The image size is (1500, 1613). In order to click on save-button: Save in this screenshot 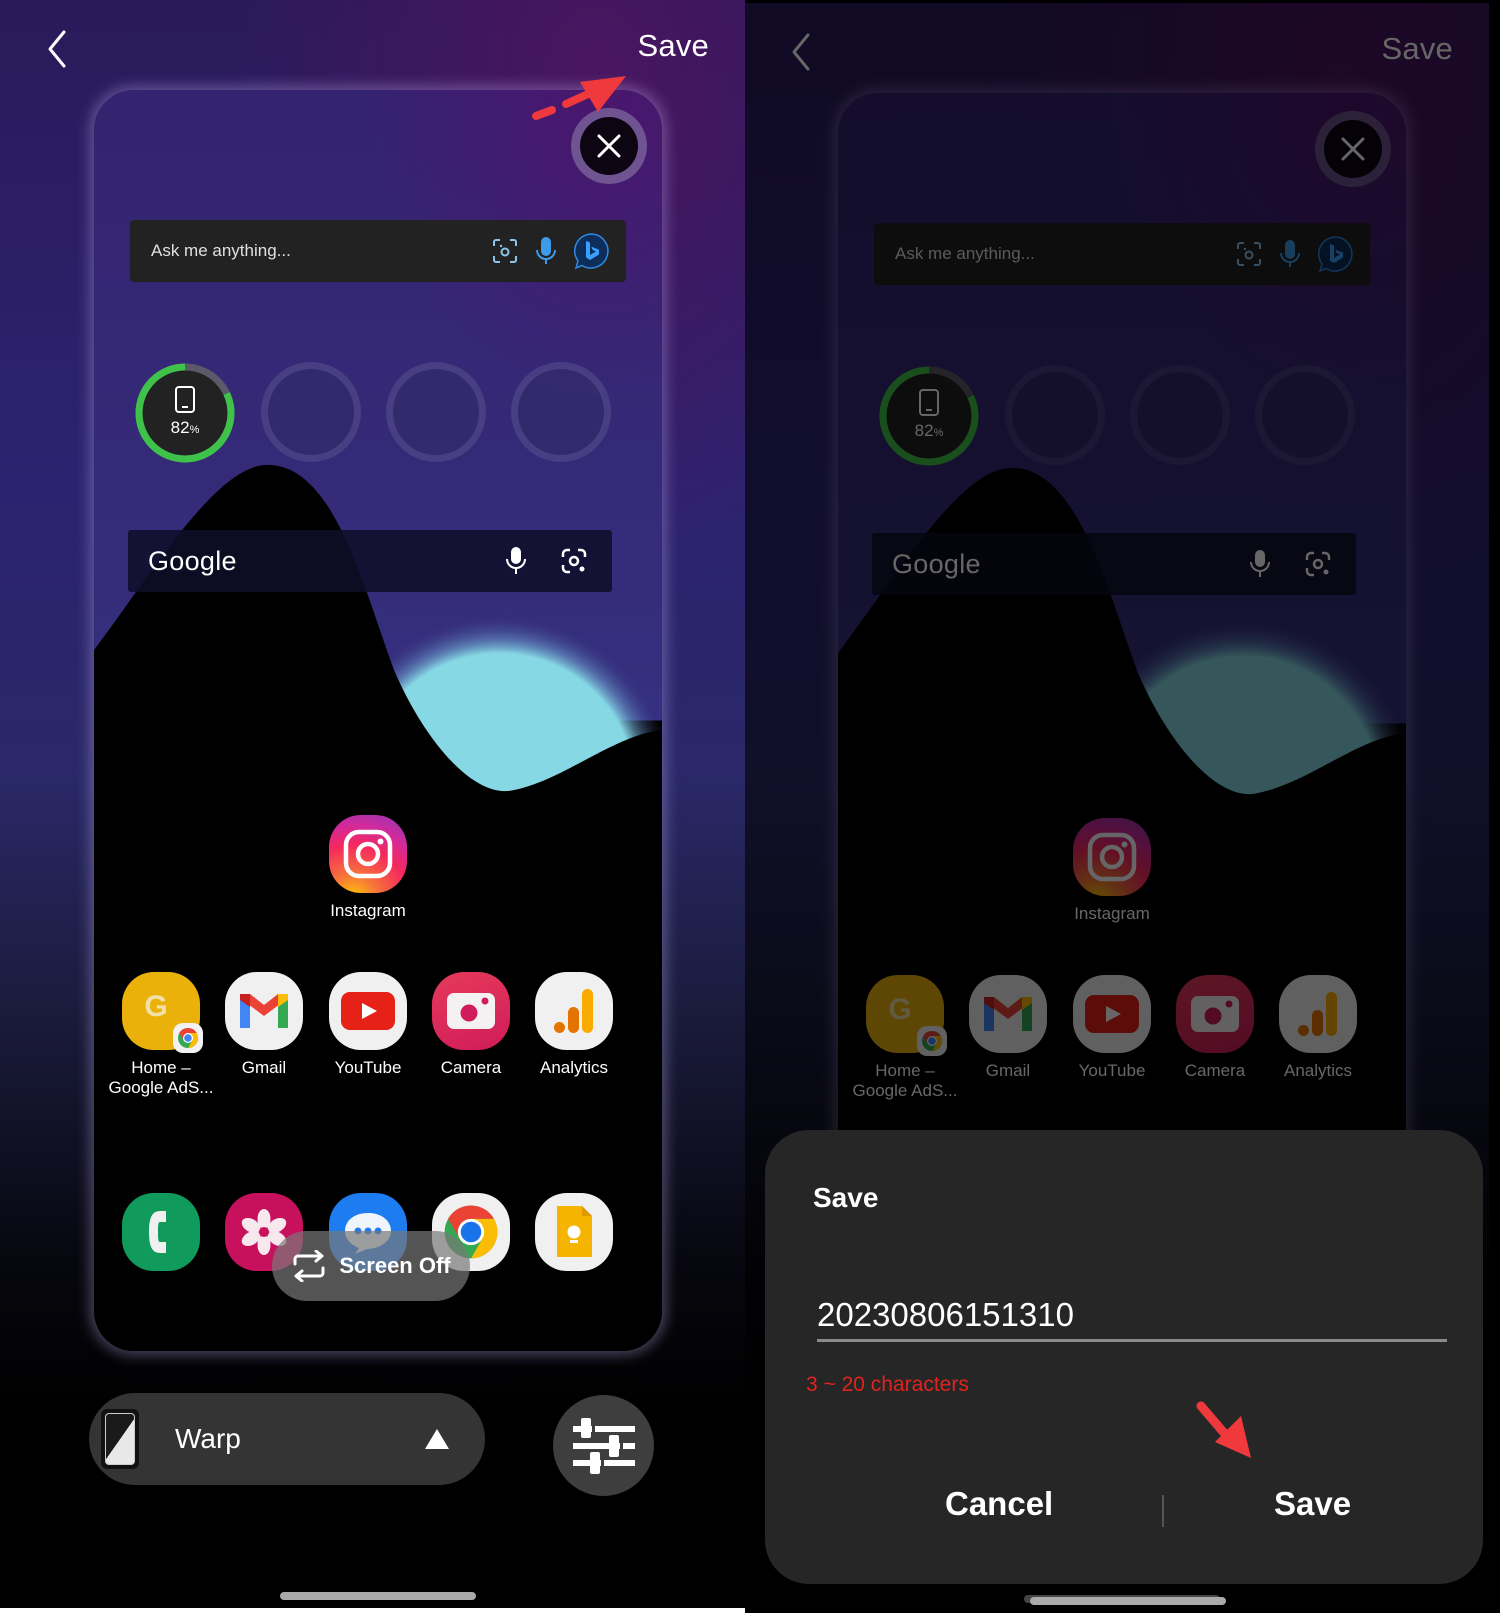, I will do `click(673, 46)`.